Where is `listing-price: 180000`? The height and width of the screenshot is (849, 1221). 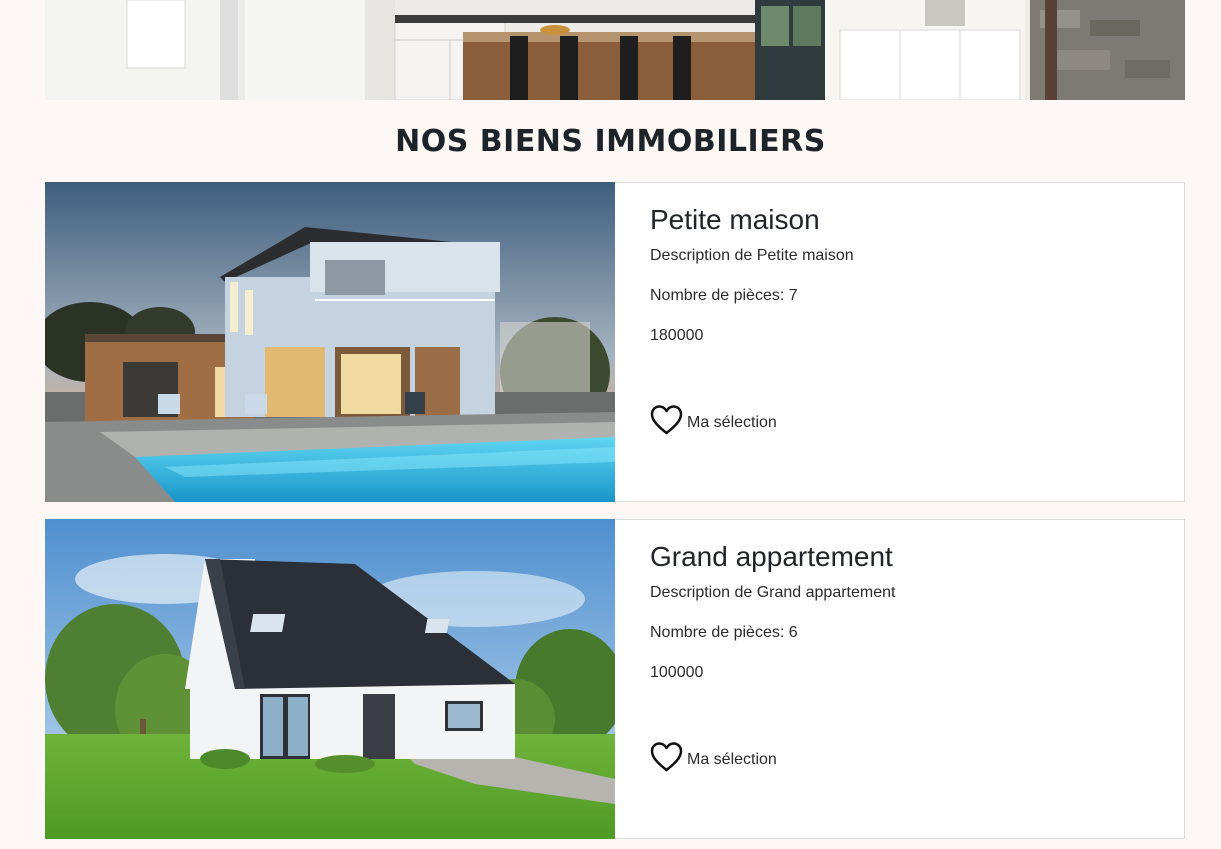
listing-price: 180000 is located at coordinates (677, 335).